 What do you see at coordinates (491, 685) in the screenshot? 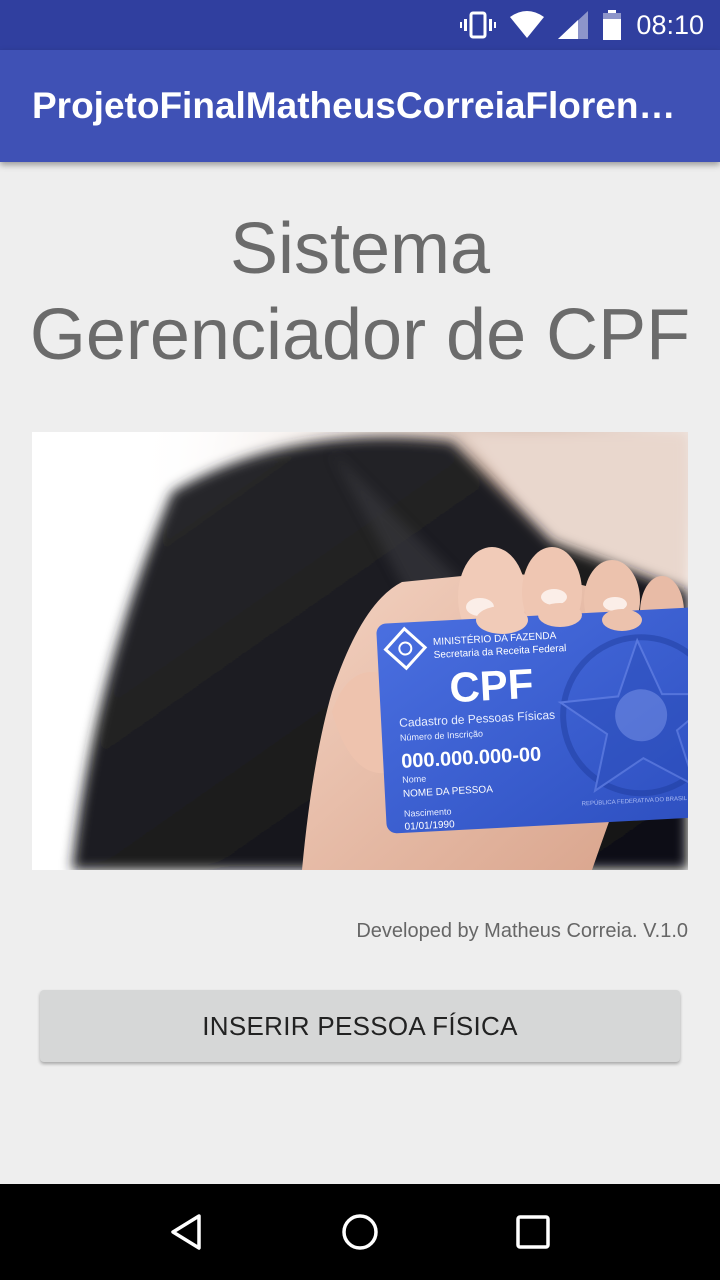
I see `card-brand: CPF` at bounding box center [491, 685].